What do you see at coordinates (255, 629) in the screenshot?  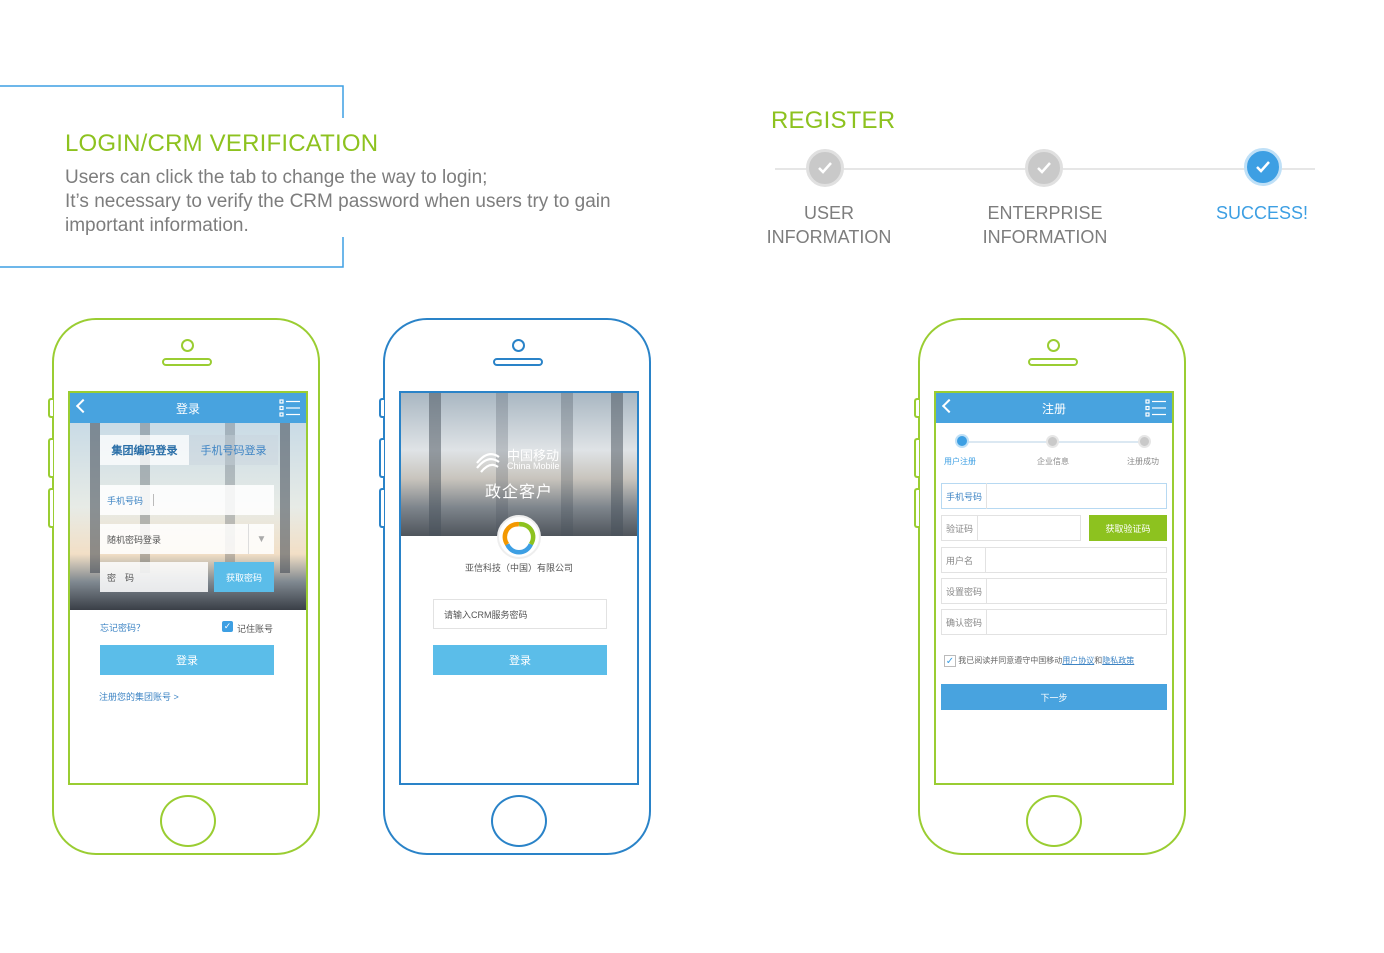 I see `remember-account-label: 记住账号` at bounding box center [255, 629].